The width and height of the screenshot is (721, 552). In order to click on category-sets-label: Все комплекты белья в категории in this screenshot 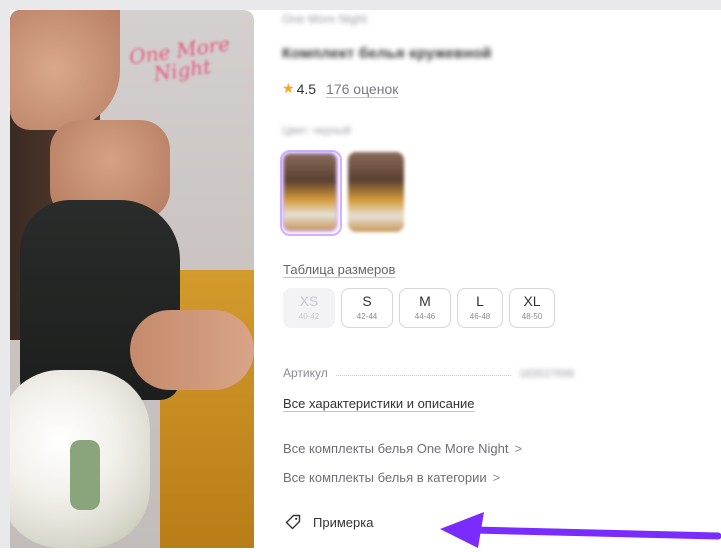, I will do `click(385, 477)`.